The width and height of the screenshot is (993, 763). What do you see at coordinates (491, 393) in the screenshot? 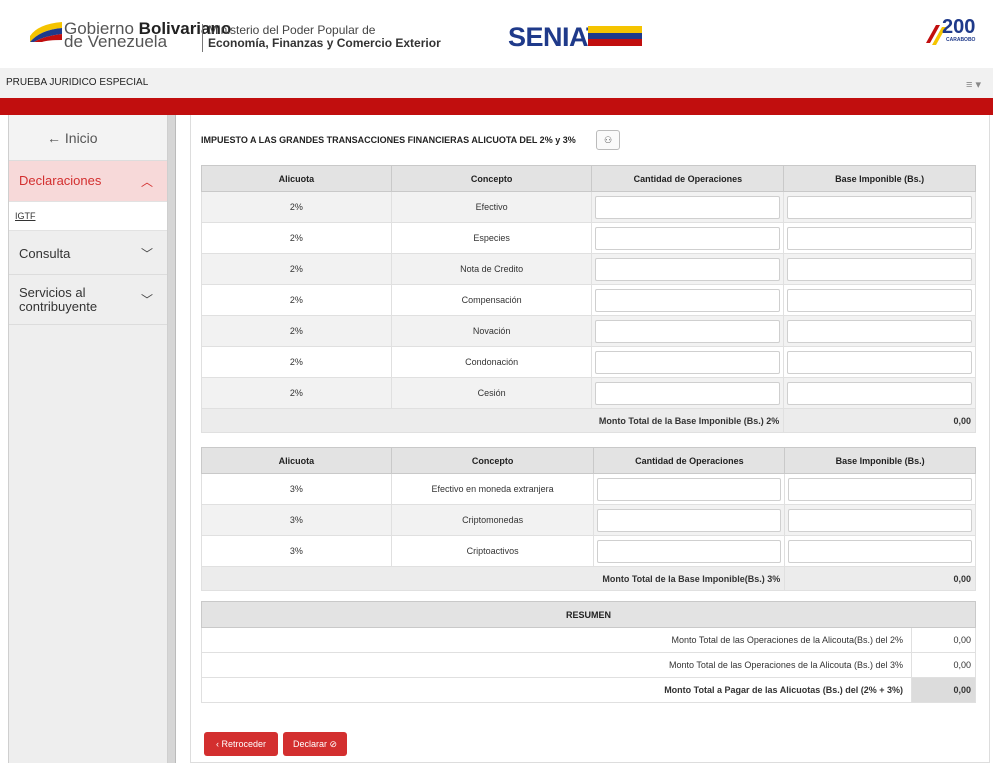
I see `concepto-cell: Cesión` at bounding box center [491, 393].